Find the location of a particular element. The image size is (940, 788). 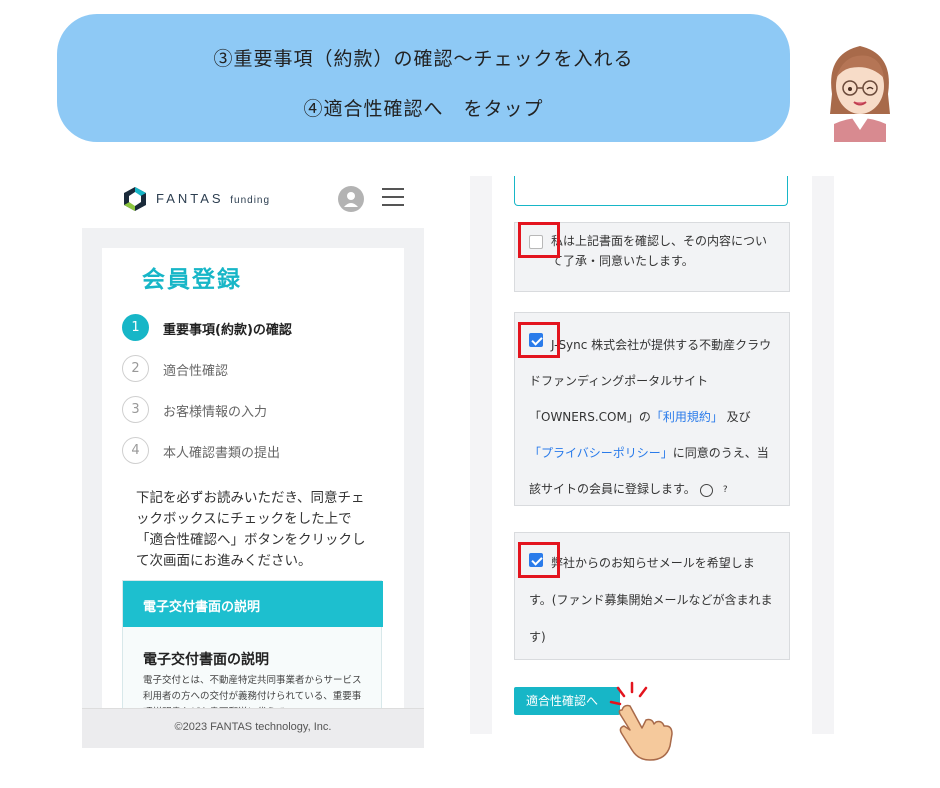

step-label: 適合性確認 is located at coordinates (196, 371).